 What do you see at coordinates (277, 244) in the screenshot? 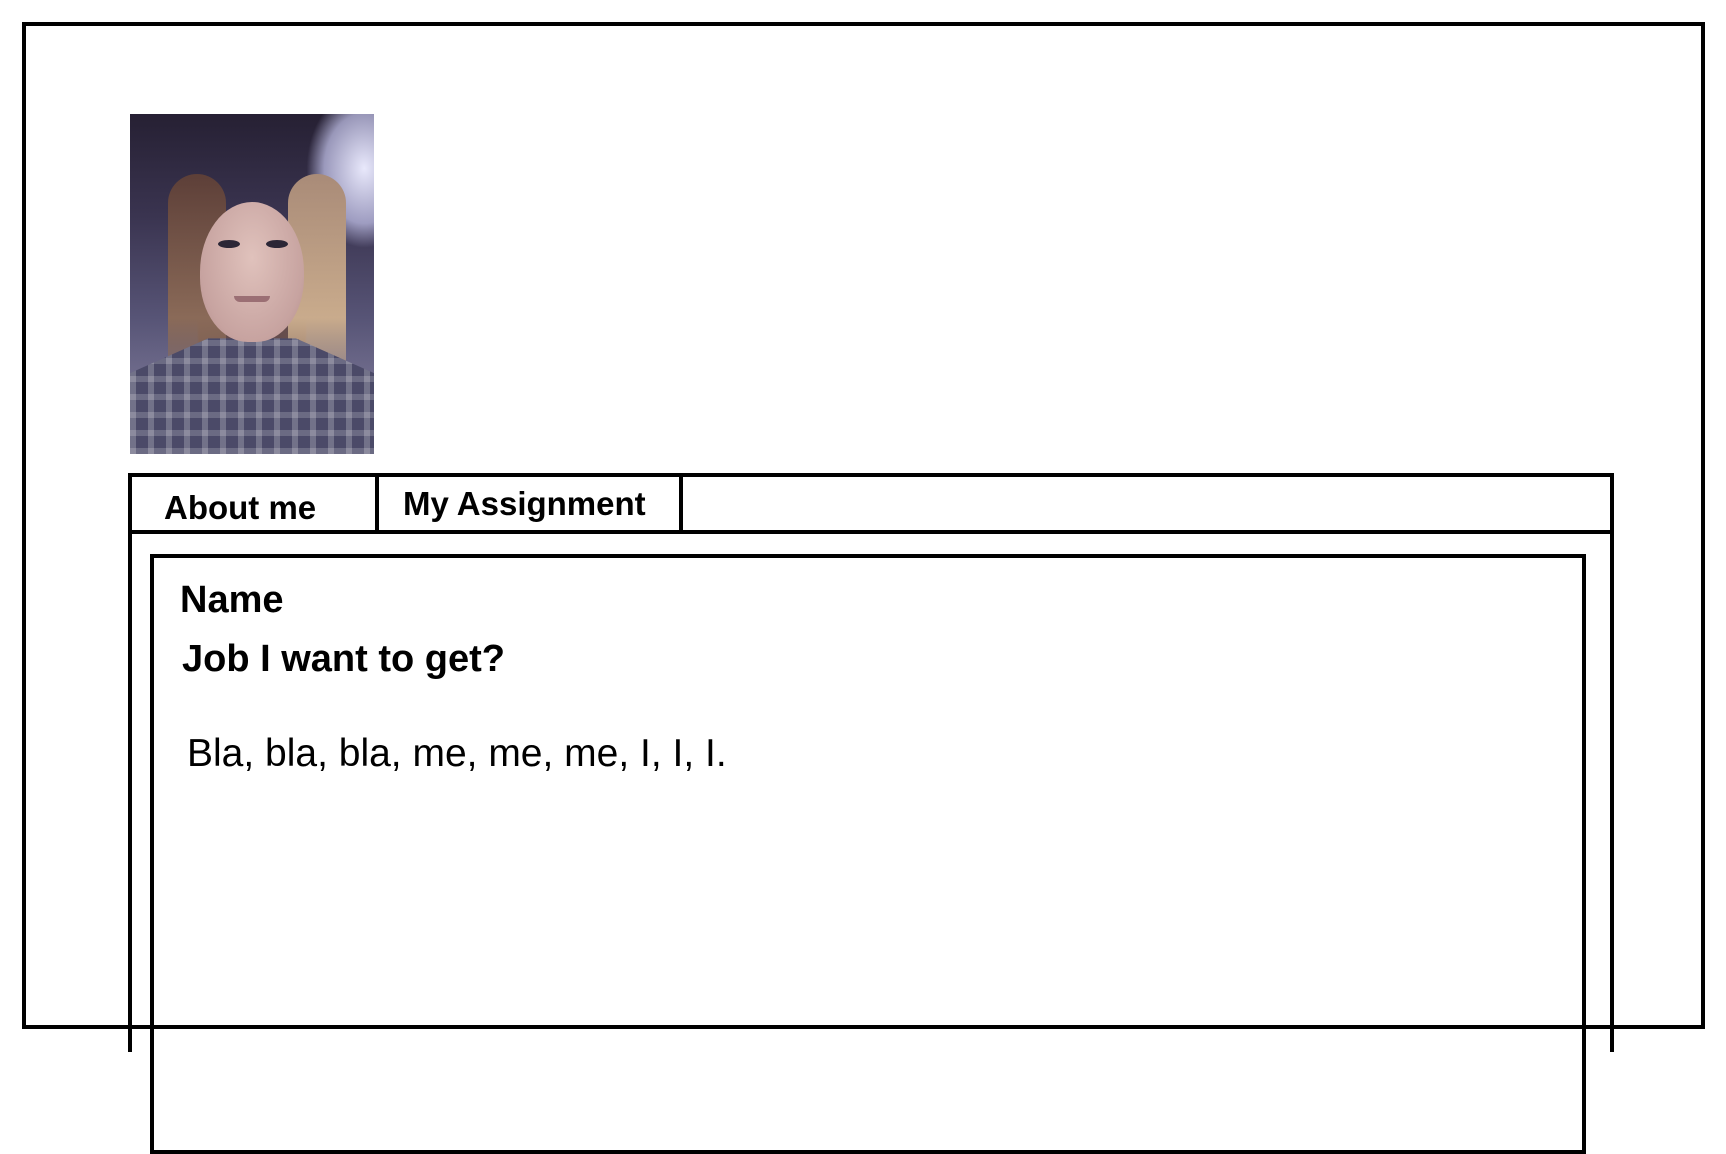
I see `photo-eye-right` at bounding box center [277, 244].